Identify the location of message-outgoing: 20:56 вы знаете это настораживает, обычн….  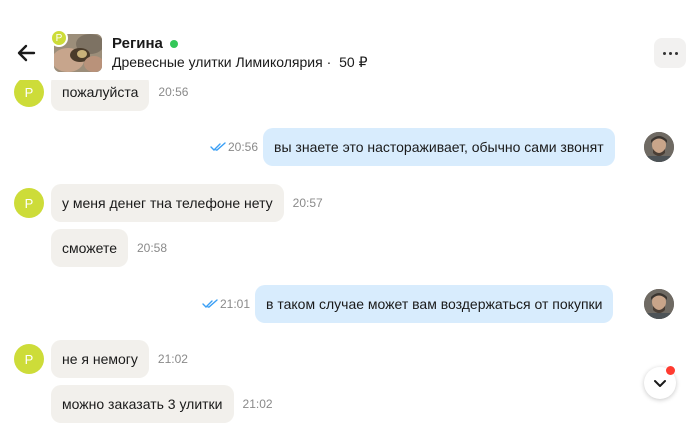
(412, 147).